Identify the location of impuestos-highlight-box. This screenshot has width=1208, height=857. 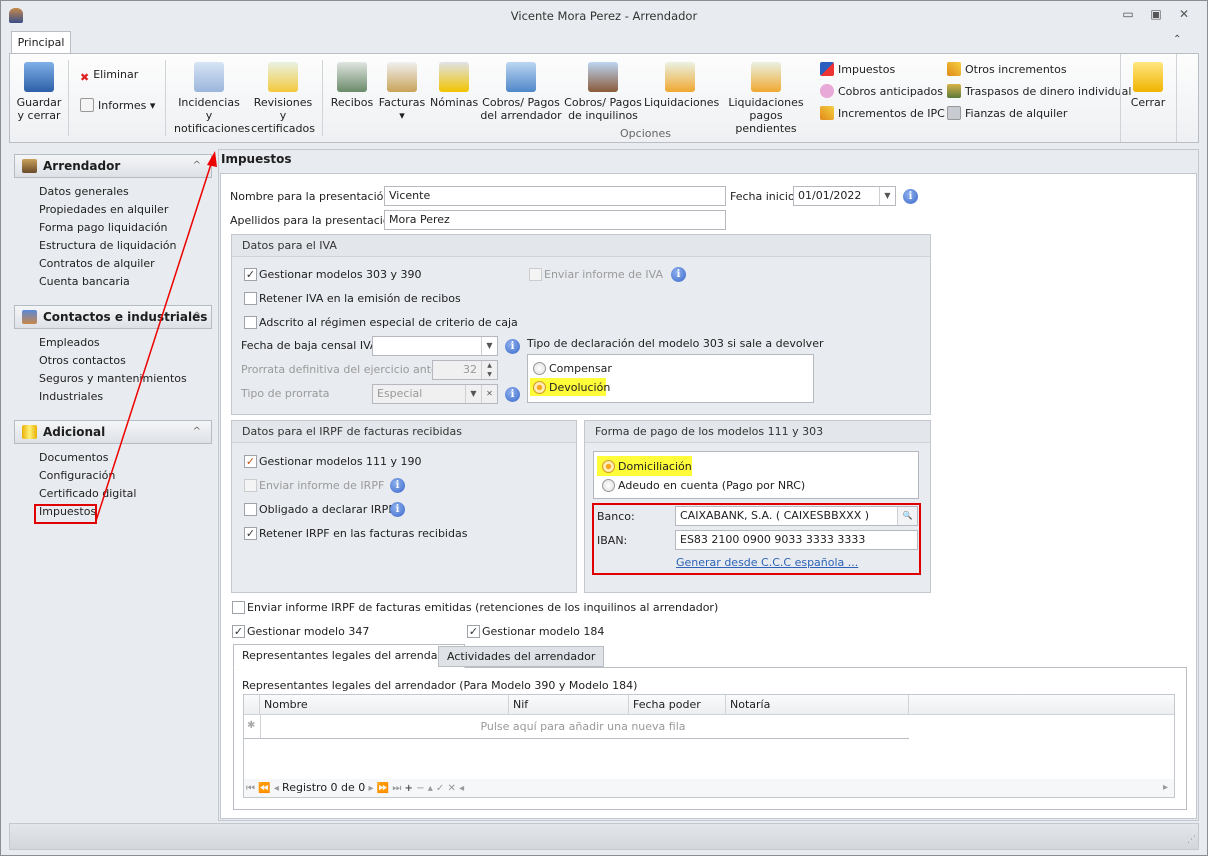
(65, 514).